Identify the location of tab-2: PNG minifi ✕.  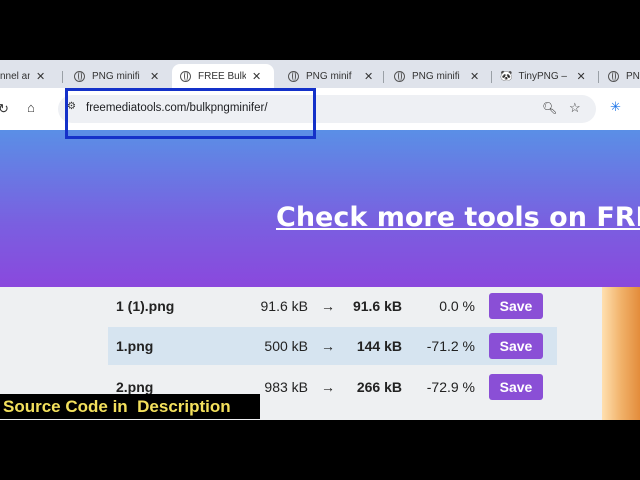
(118, 76).